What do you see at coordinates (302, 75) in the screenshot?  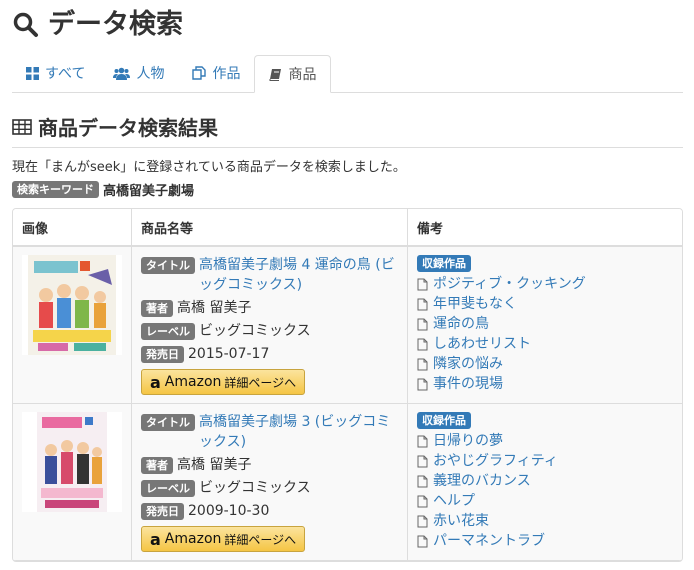 I see `tab-products-label: 商品` at bounding box center [302, 75].